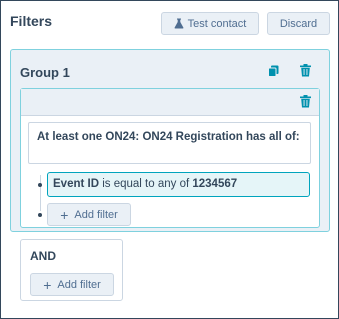 The image size is (339, 319). I want to click on tree-connector, so click(40, 193).